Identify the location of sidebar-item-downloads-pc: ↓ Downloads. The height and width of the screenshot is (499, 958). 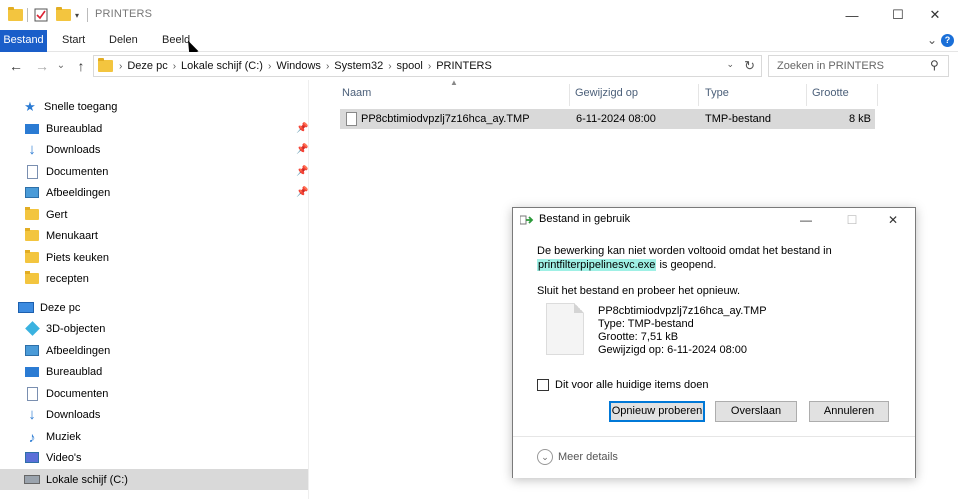
(154, 414).